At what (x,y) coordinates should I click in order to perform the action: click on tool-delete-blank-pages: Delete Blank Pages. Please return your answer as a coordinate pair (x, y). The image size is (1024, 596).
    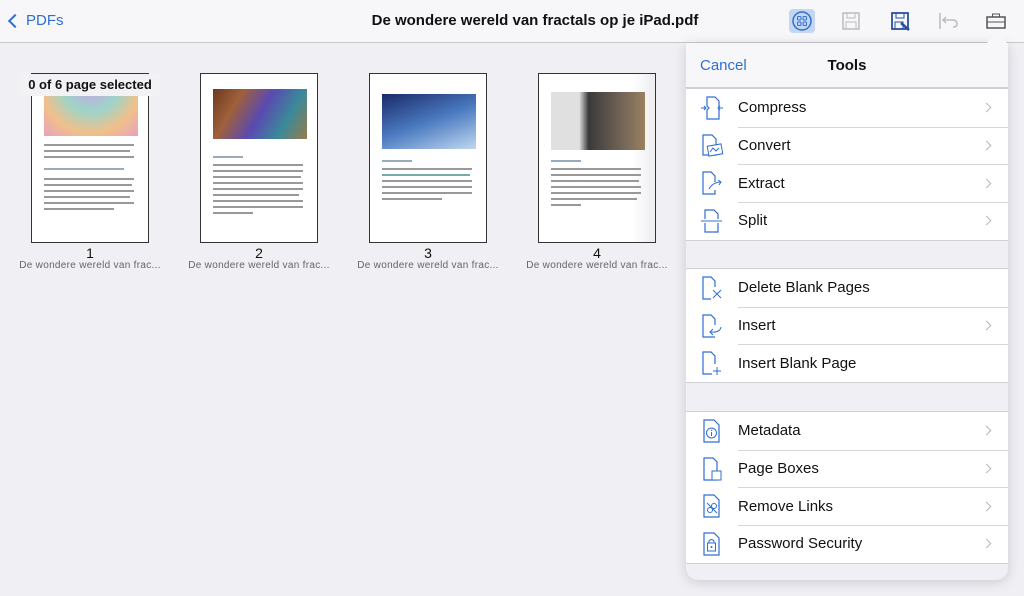
    Looking at the image, I should click on (847, 288).